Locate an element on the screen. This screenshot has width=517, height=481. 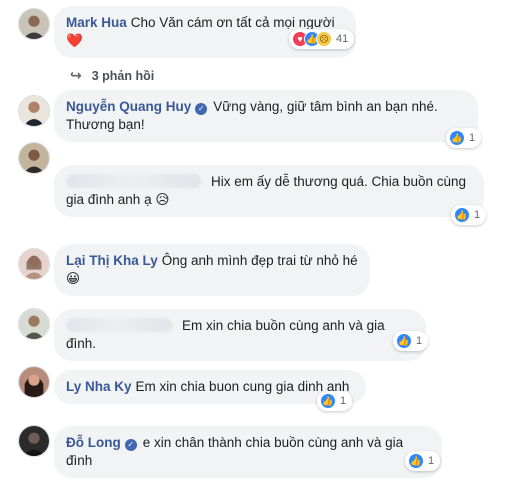
heart-emoji: ❤️ is located at coordinates (74, 40).